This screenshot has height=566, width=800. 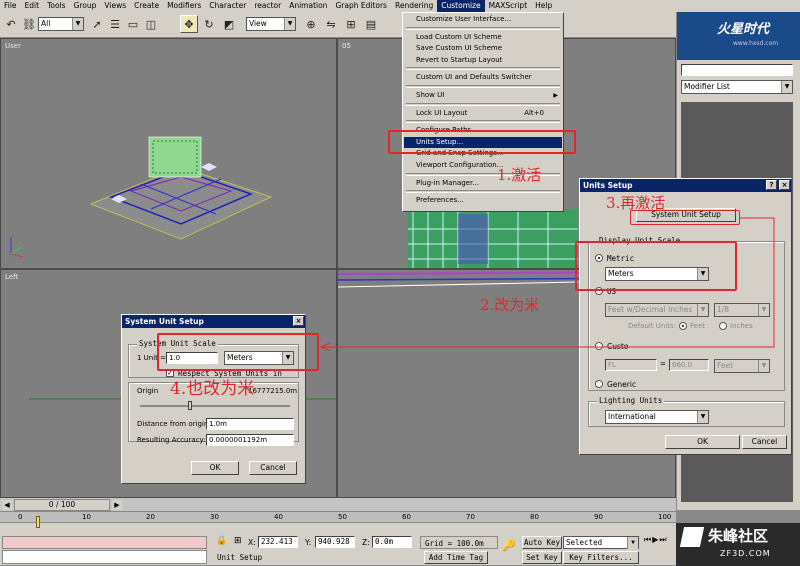 What do you see at coordinates (510, 546) in the screenshot?
I see `key-icon: 🔑` at bounding box center [510, 546].